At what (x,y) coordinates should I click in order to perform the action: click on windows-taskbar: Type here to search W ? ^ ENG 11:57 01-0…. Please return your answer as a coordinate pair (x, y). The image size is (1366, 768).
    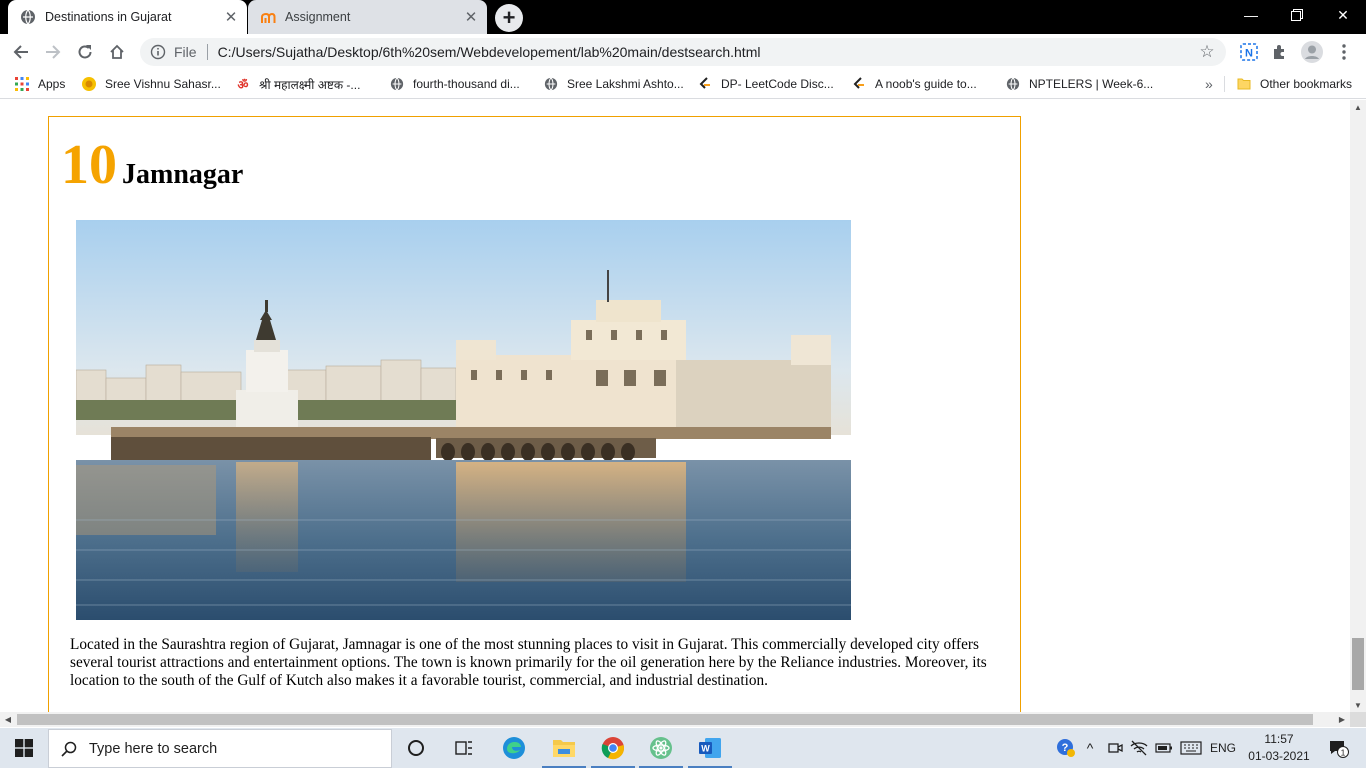
    Looking at the image, I should click on (683, 748).